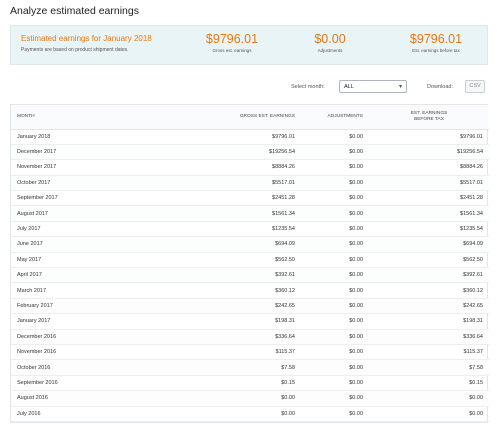  Describe the element at coordinates (241, 137) in the screenshot. I see `gross-earnings-cell: $9796.01` at that location.